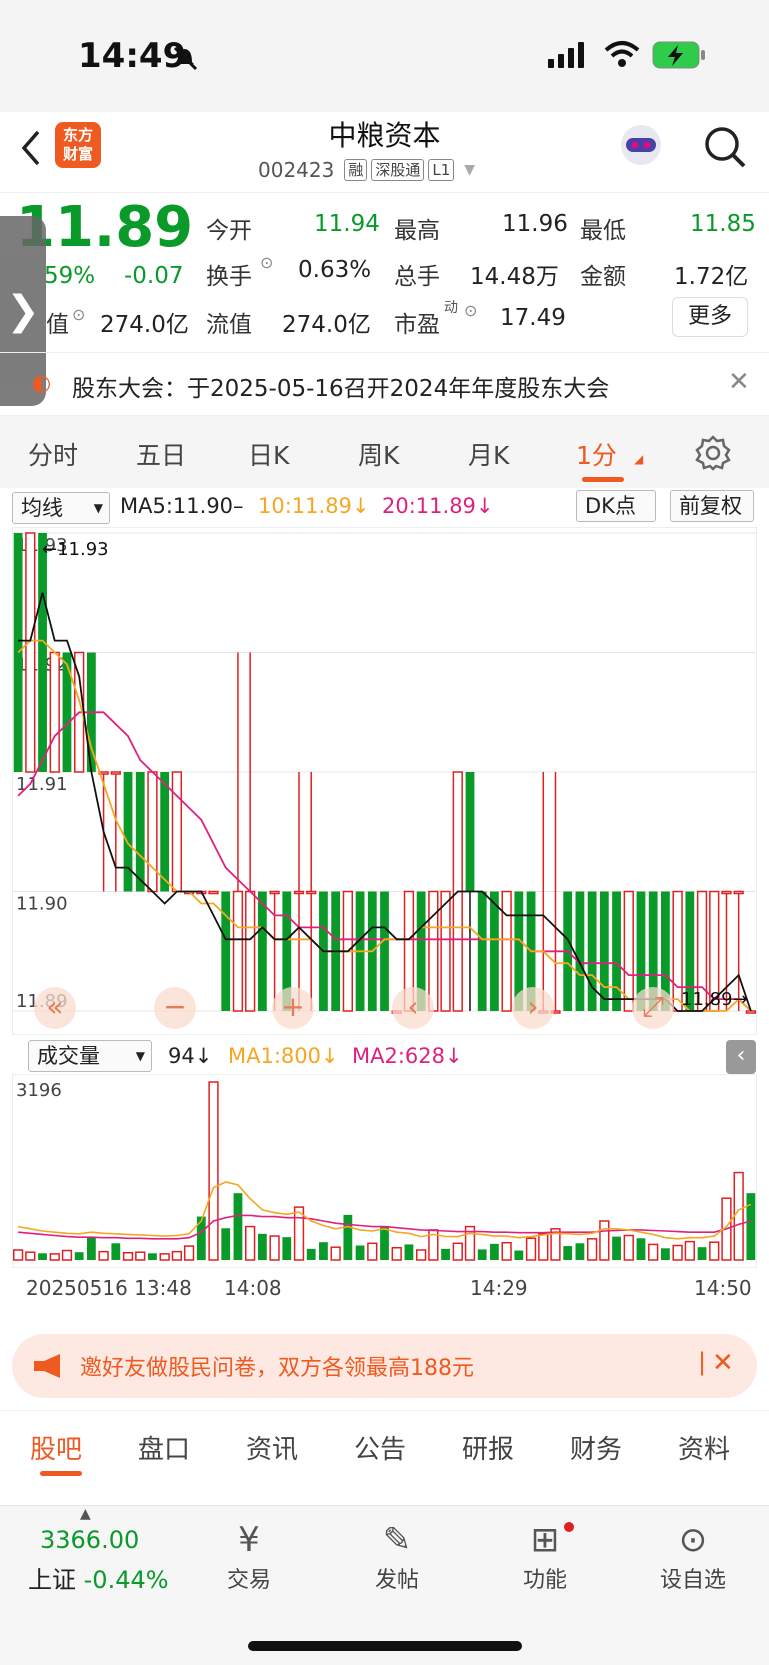 The image size is (769, 1665). I want to click on dropdown-arrow-icon: ▼, so click(140, 1056).